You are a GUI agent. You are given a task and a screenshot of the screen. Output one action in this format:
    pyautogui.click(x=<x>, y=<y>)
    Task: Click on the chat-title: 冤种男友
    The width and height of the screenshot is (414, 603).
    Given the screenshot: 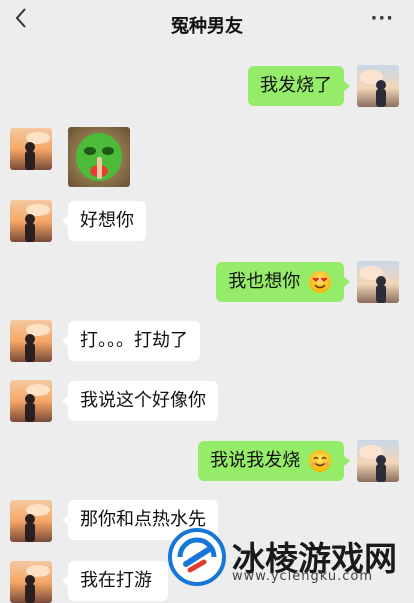 What is the action you would take?
    pyautogui.click(x=207, y=26)
    